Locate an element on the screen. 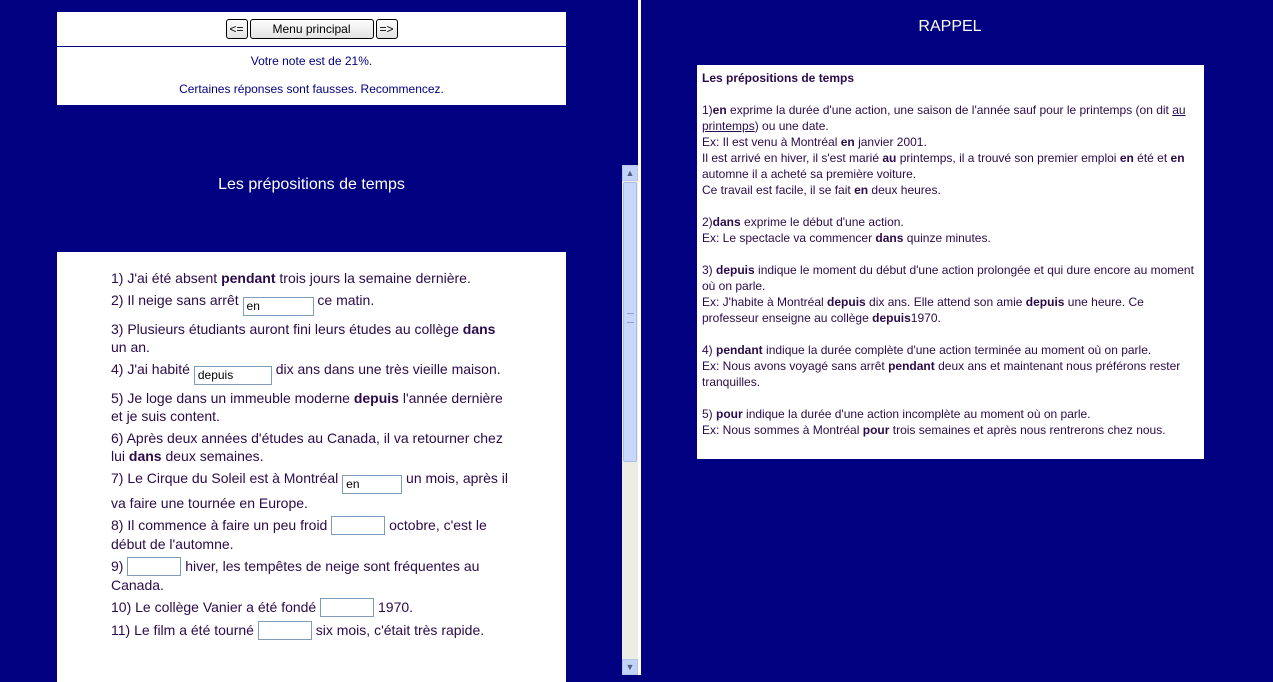  question-number: 4) is located at coordinates (117, 369).